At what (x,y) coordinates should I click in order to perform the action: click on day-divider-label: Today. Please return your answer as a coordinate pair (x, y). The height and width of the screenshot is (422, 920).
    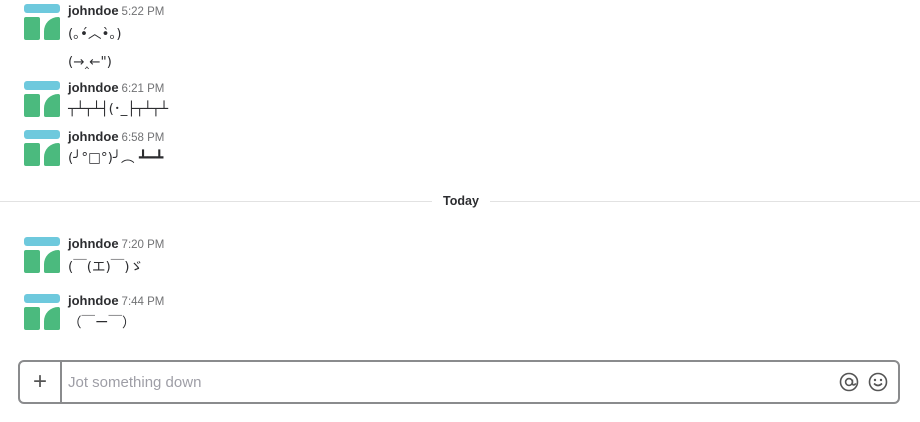
    Looking at the image, I should click on (461, 201).